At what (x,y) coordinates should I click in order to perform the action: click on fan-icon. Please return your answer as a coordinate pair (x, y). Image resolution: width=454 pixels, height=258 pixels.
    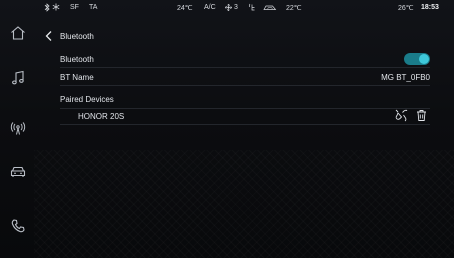
    Looking at the image, I should click on (228, 7).